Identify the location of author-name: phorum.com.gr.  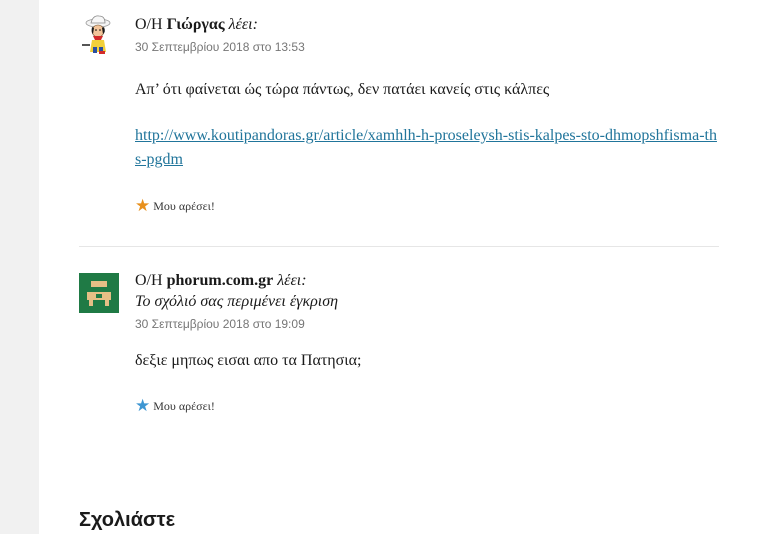
(220, 280).